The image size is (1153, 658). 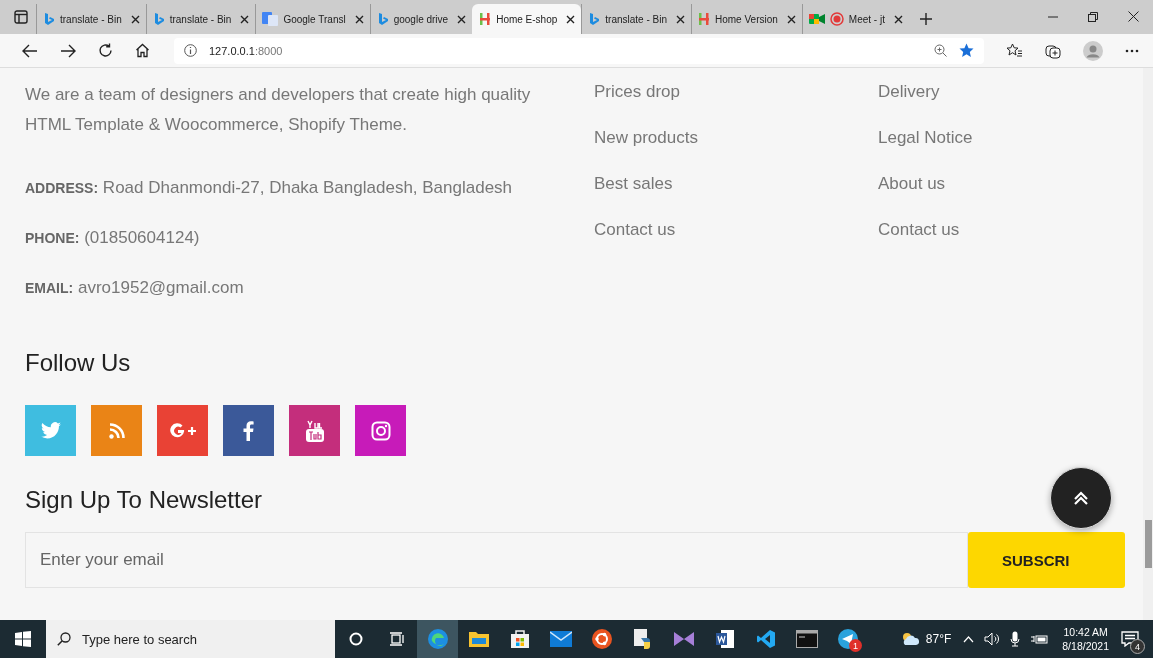 What do you see at coordinates (925, 137) in the screenshot?
I see `footer-link: Legal Notice` at bounding box center [925, 137].